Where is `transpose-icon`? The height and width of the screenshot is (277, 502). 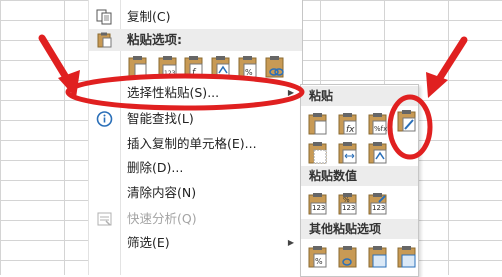
transpose-icon is located at coordinates (378, 153).